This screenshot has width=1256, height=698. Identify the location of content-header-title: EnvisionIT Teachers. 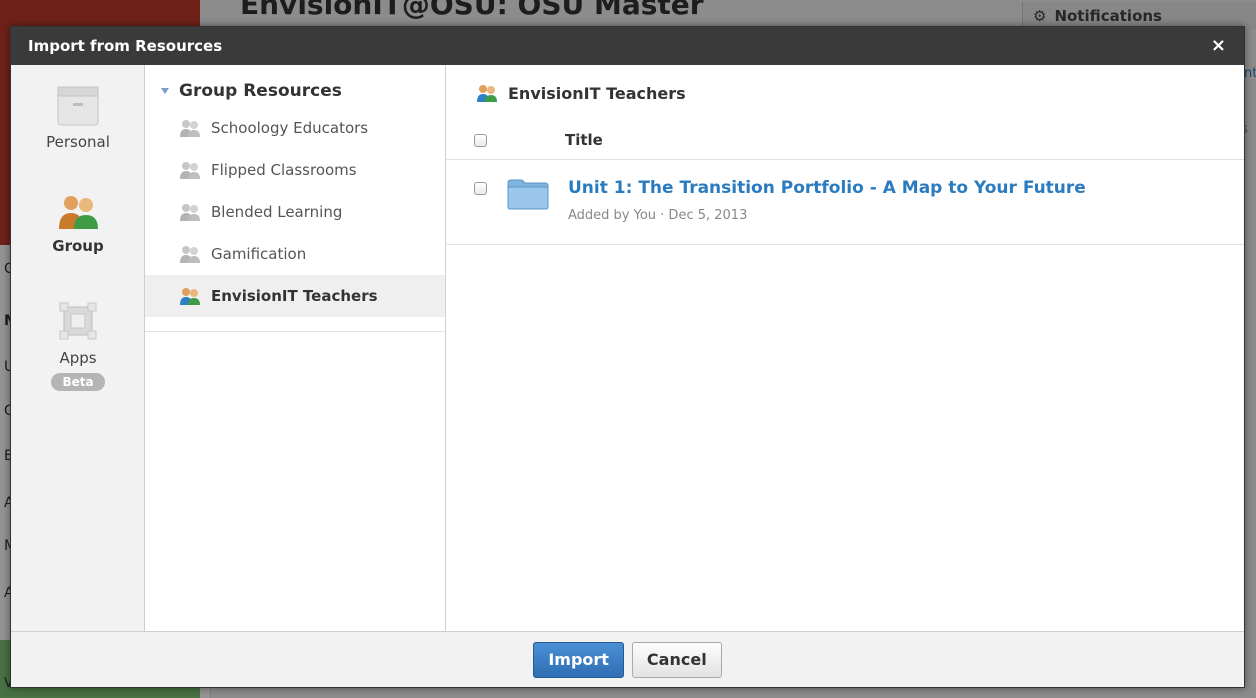
(597, 93).